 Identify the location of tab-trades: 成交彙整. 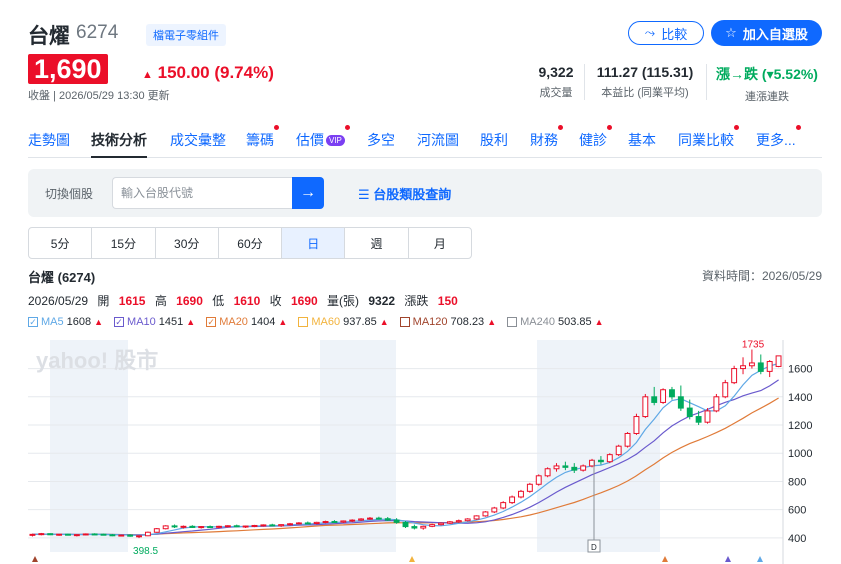
(198, 144).